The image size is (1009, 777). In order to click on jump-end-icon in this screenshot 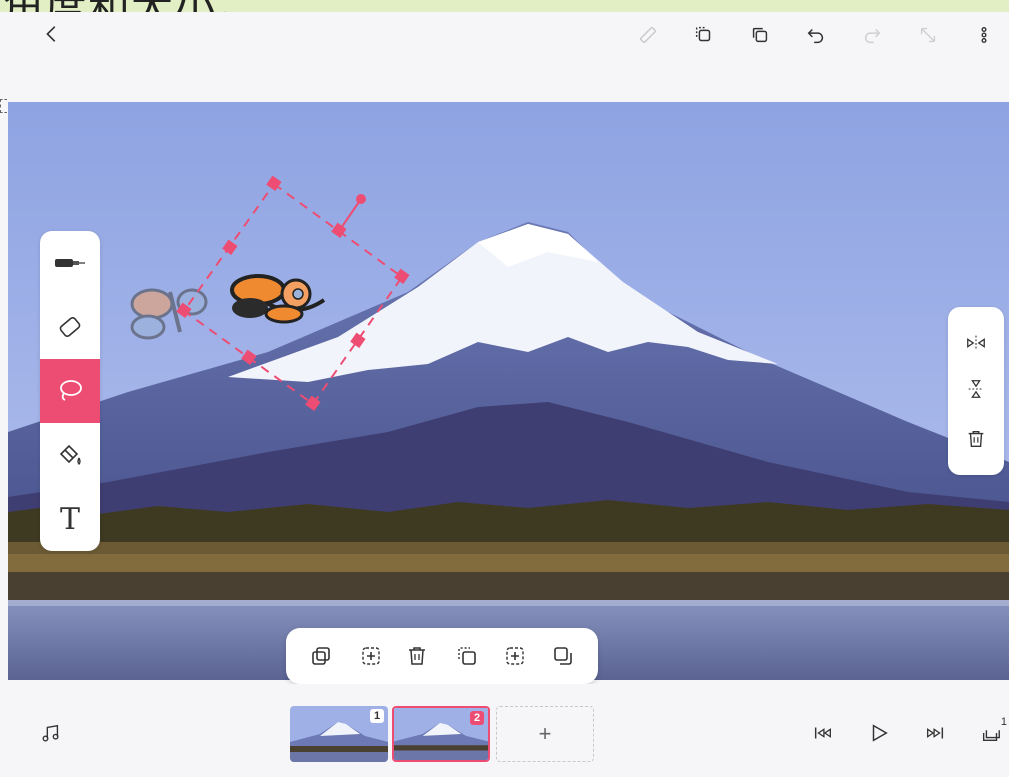, I will do `click(935, 733)`.